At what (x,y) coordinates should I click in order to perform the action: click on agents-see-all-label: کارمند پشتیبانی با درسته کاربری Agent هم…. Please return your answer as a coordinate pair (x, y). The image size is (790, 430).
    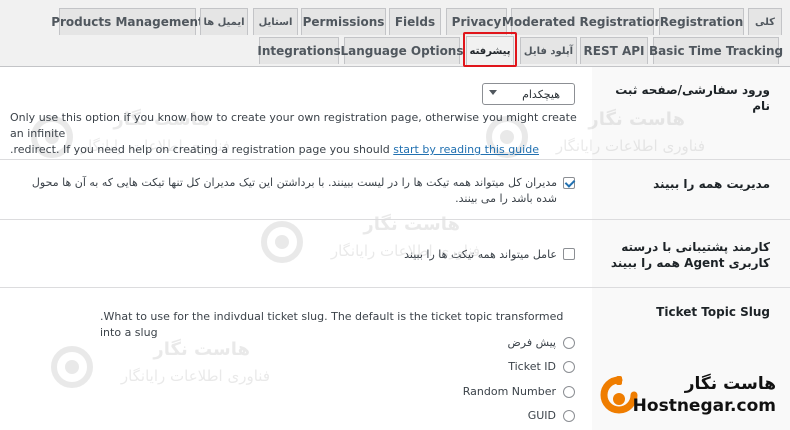
    Looking at the image, I should click on (690, 255).